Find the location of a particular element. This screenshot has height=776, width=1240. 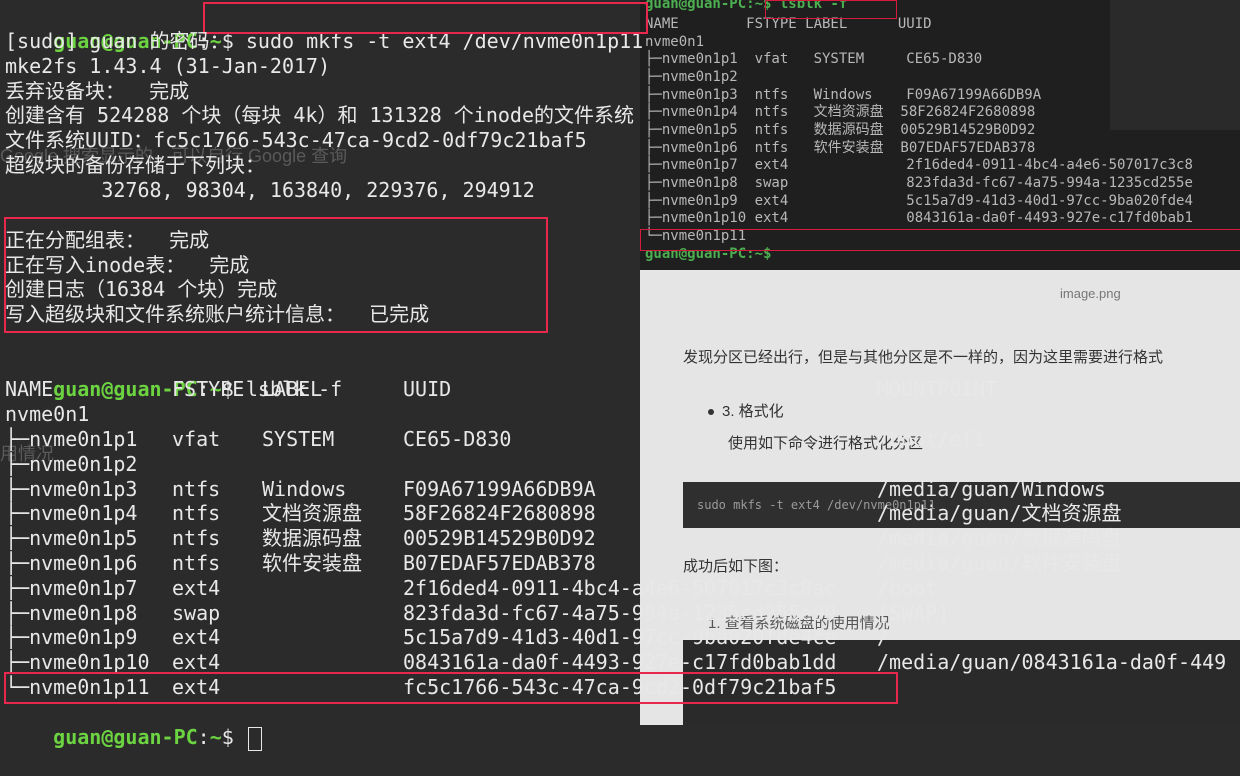

lsblk-cell-uuid: F09A67199A66DB9A is located at coordinates (499, 488).